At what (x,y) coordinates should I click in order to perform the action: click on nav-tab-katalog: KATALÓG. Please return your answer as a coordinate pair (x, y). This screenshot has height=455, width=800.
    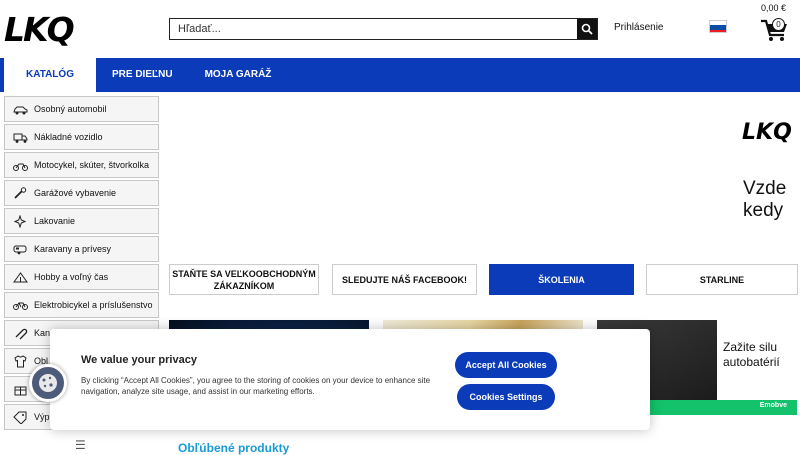
    Looking at the image, I should click on (50, 75).